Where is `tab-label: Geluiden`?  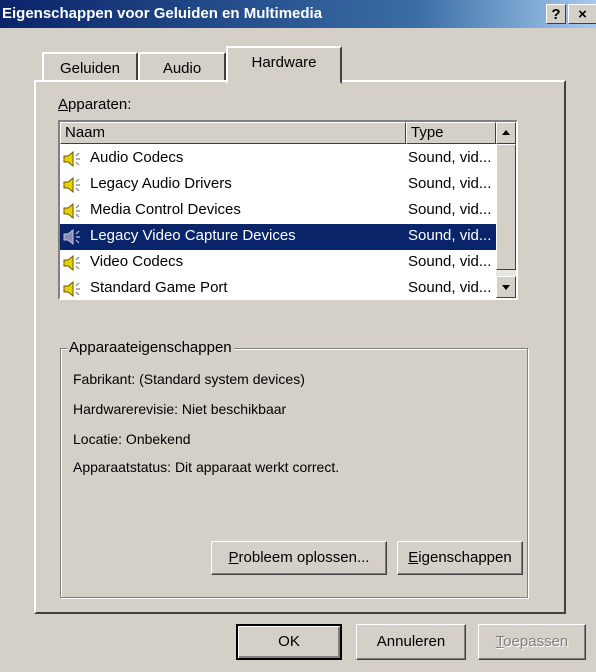 tab-label: Geluiden is located at coordinates (90, 68).